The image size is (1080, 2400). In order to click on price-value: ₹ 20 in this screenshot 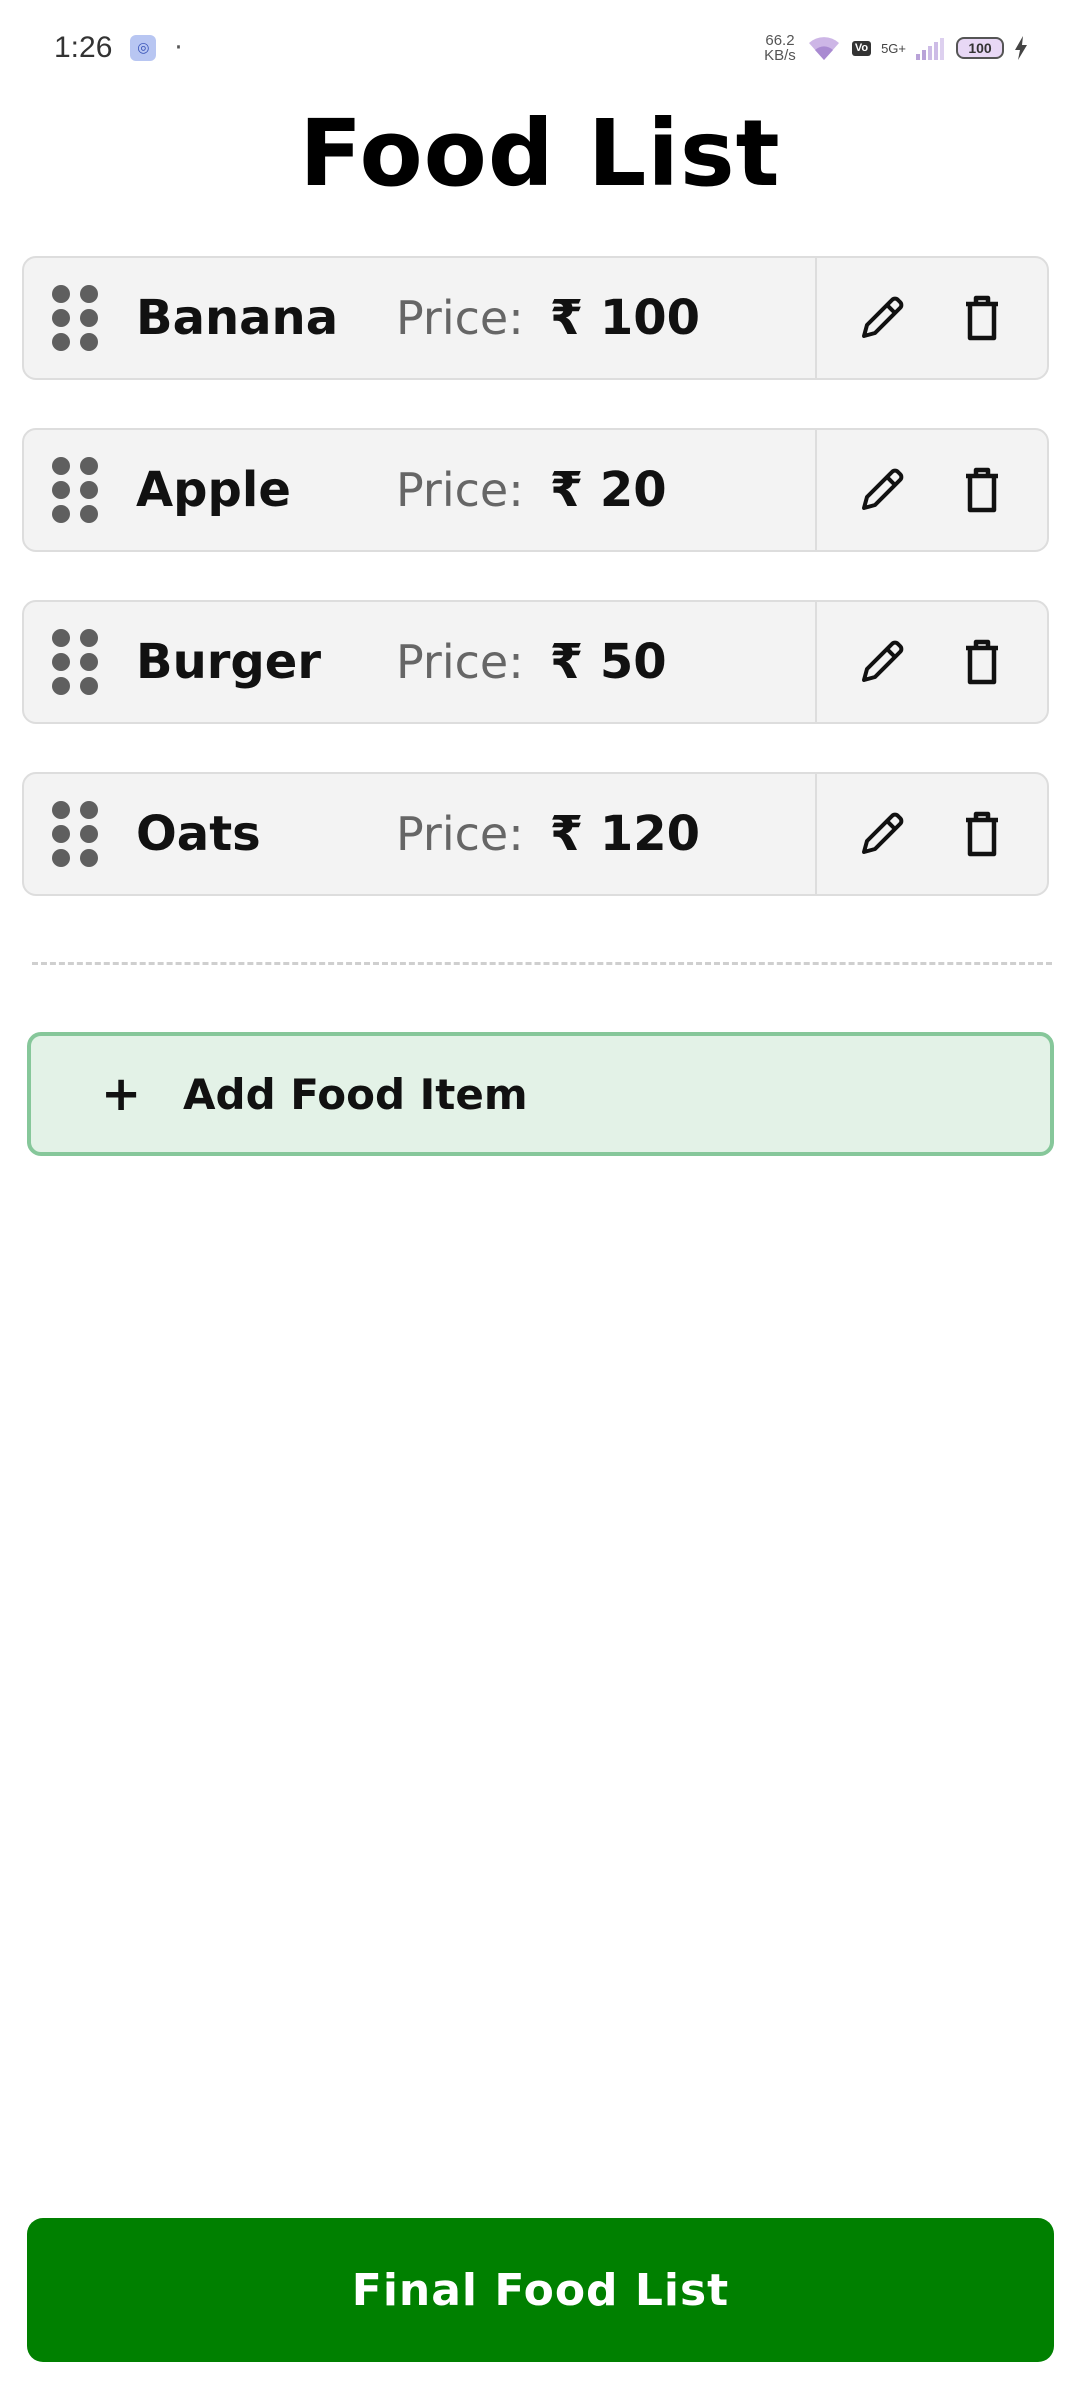, I will do `click(608, 490)`.